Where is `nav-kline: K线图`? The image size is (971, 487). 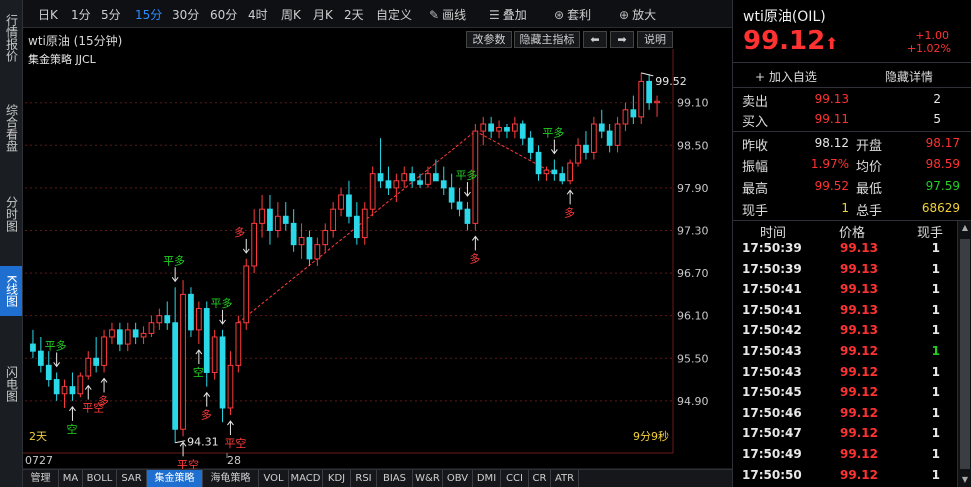 nav-kline: K线图 is located at coordinates (11, 291).